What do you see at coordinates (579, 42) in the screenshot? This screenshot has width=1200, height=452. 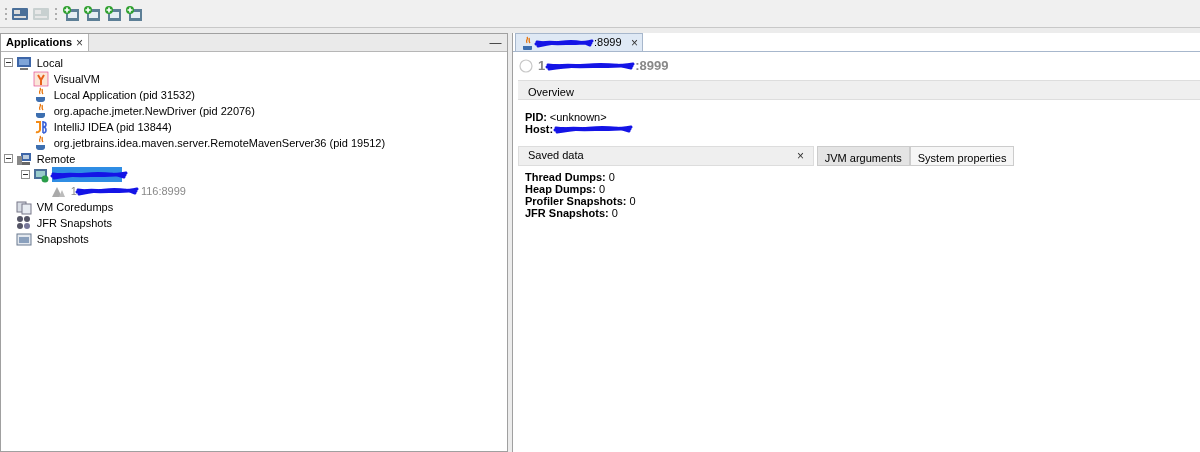 I see `document-tab: :8999 ×` at bounding box center [579, 42].